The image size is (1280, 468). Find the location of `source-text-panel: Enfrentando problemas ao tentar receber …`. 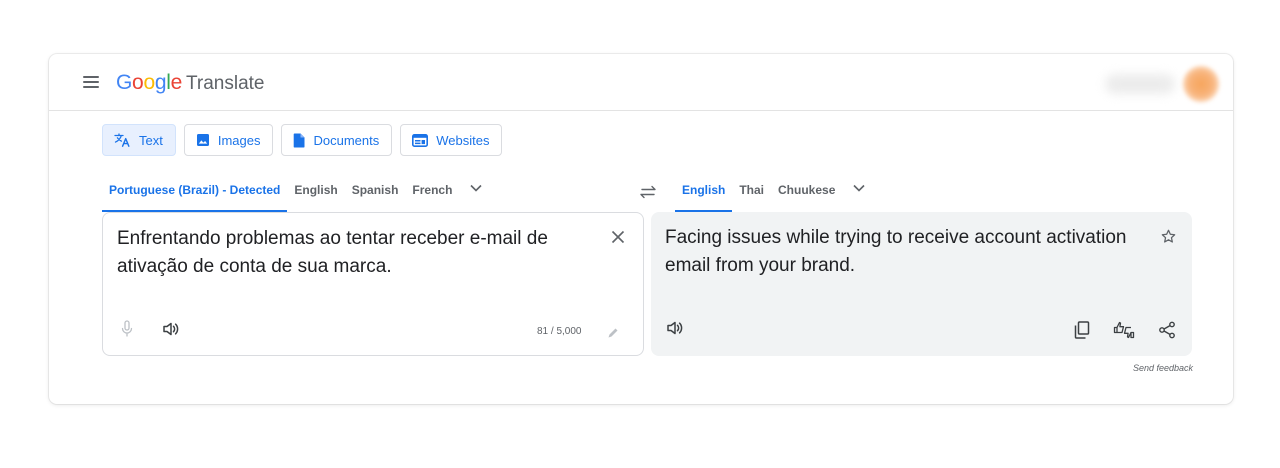

source-text-panel: Enfrentando problemas ao tentar receber … is located at coordinates (373, 284).